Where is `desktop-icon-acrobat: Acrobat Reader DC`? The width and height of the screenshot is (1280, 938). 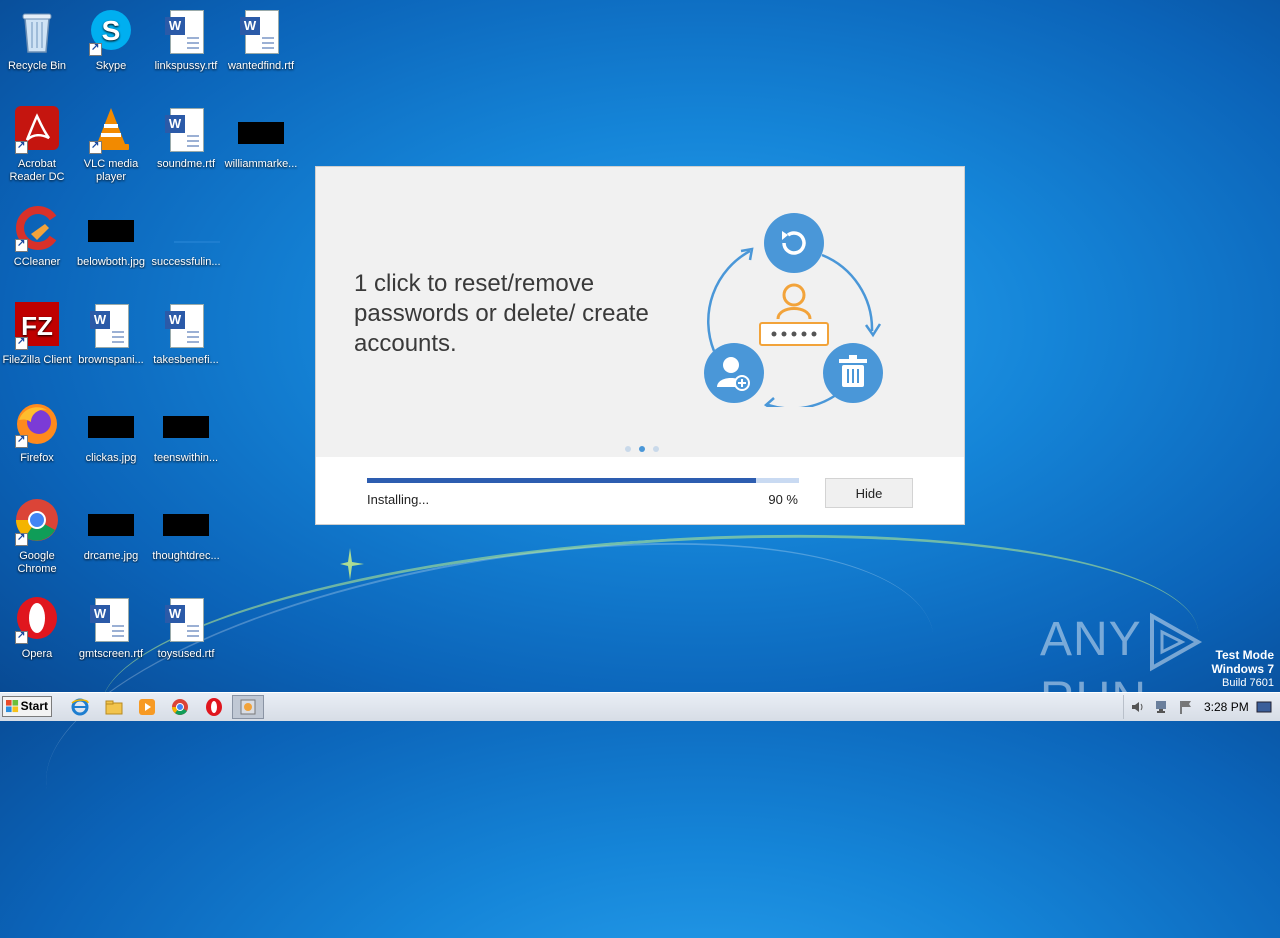
desktop-icon-acrobat: Acrobat Reader DC is located at coordinates (37, 145).